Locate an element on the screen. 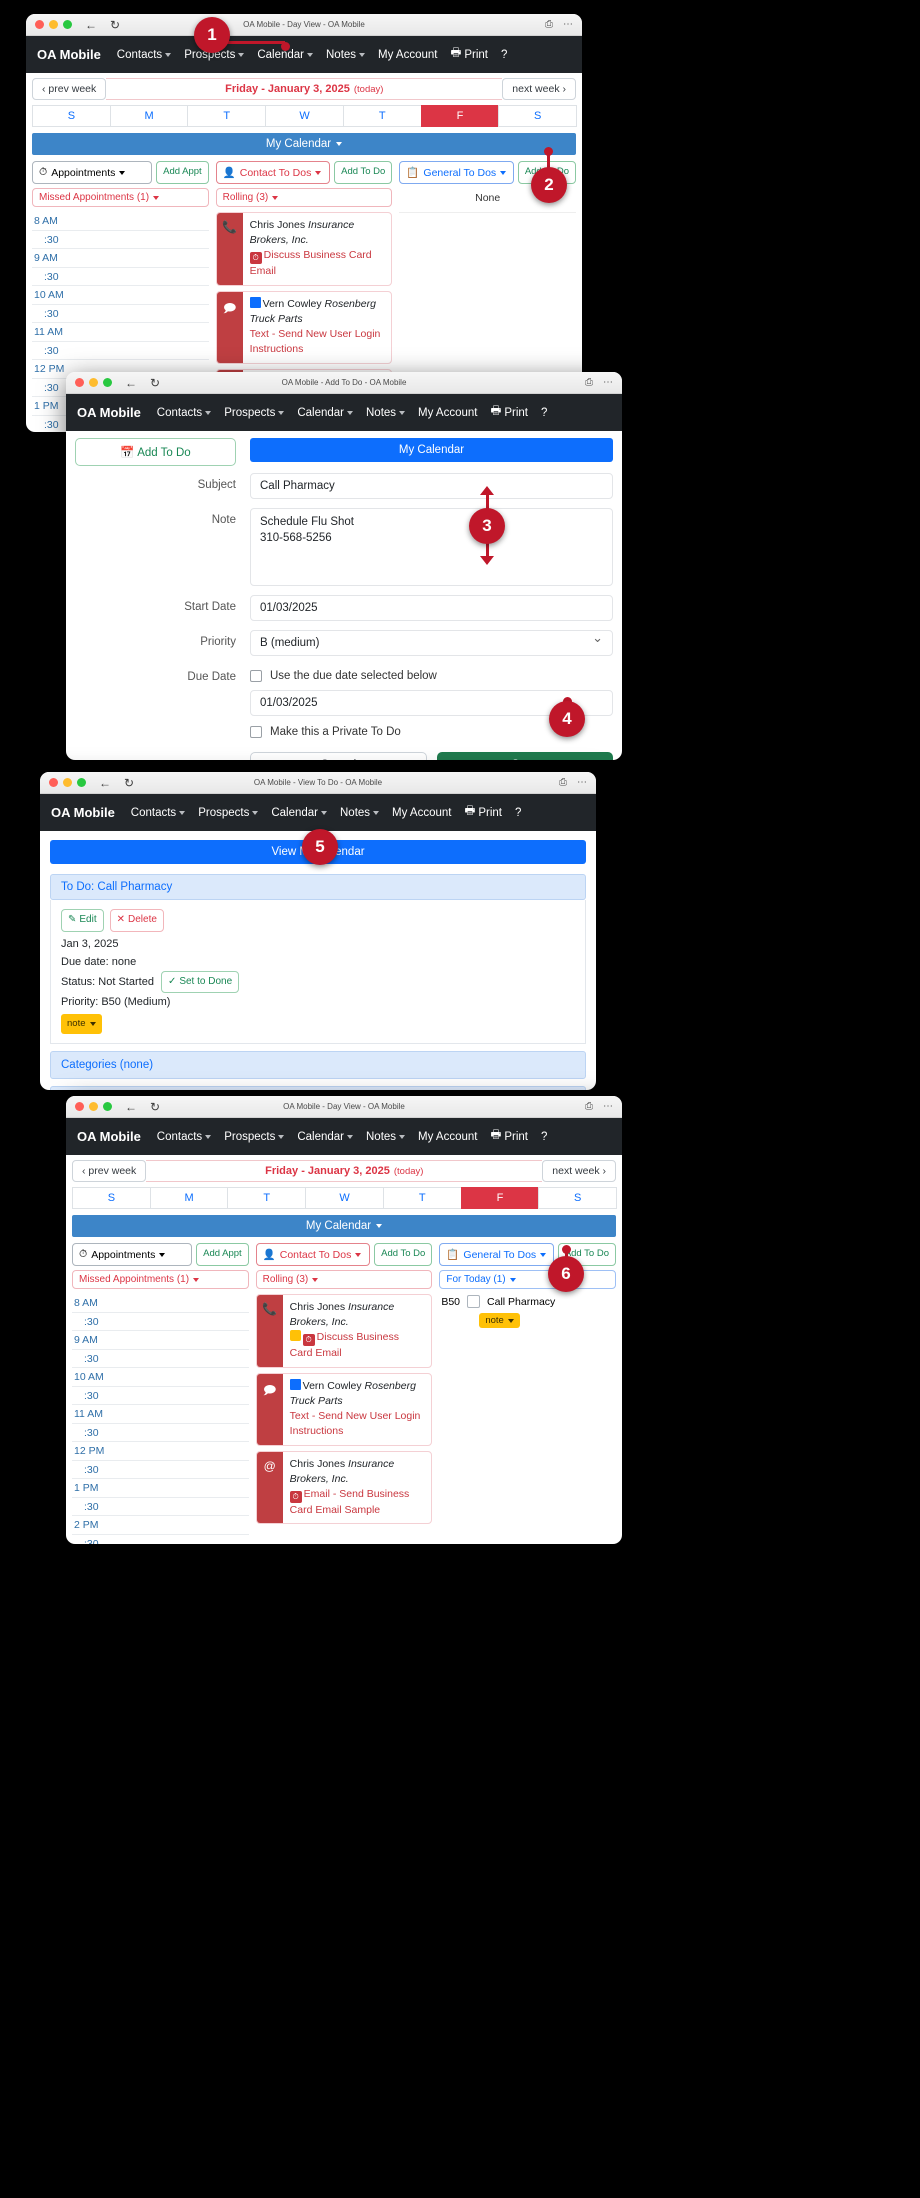 This screenshot has width=920, height=2198. dow-sun: S is located at coordinates (111, 1198).